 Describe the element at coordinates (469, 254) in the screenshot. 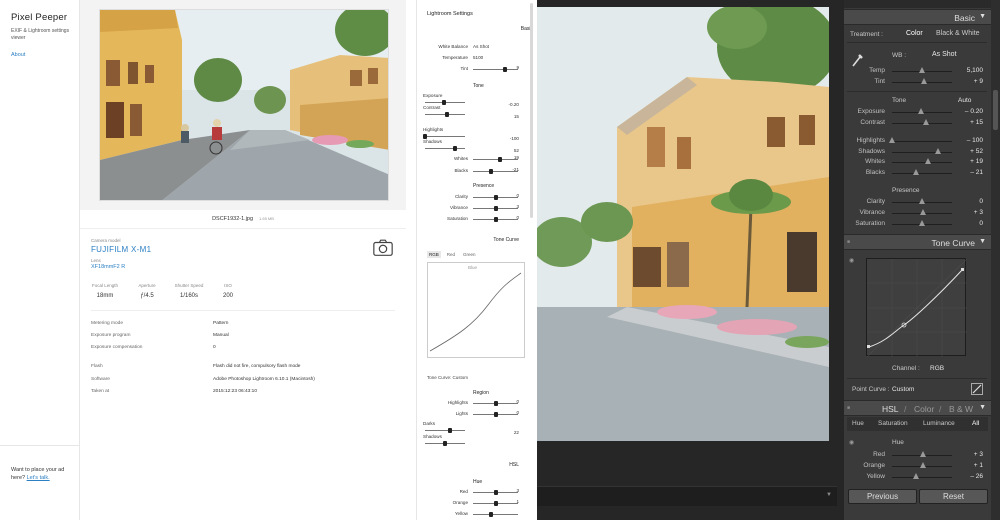

I see `tab-green: Green` at that location.